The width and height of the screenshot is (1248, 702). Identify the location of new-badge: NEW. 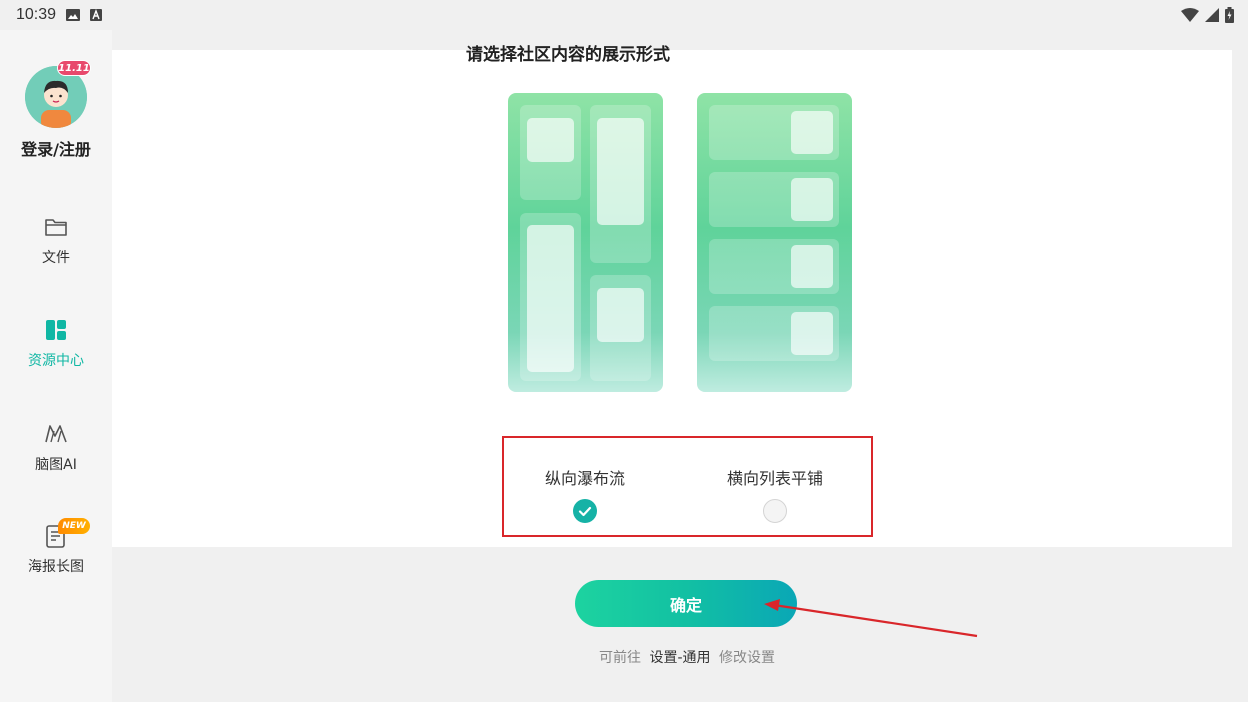
(74, 526).